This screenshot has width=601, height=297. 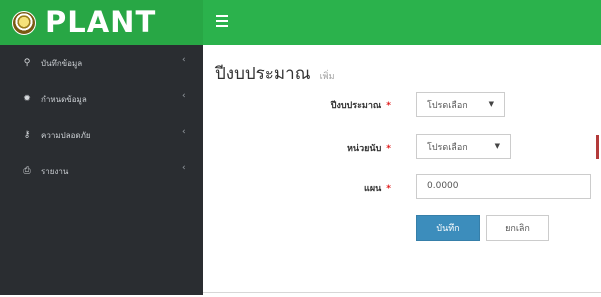 I want to click on plan-label-text: แผน, so click(x=373, y=189).